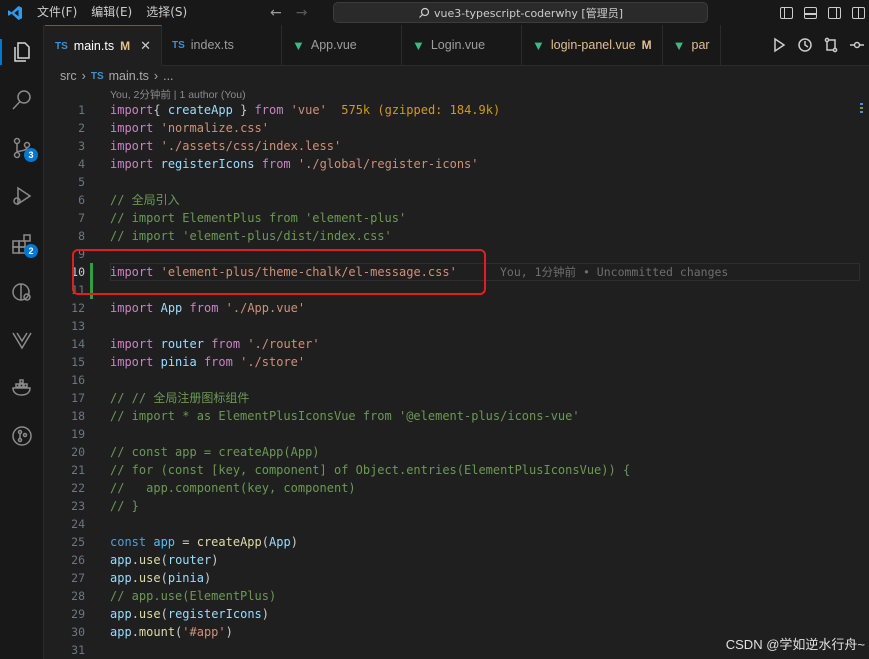 This screenshot has width=869, height=659. I want to click on tab-par: ▼ par, so click(692, 45).